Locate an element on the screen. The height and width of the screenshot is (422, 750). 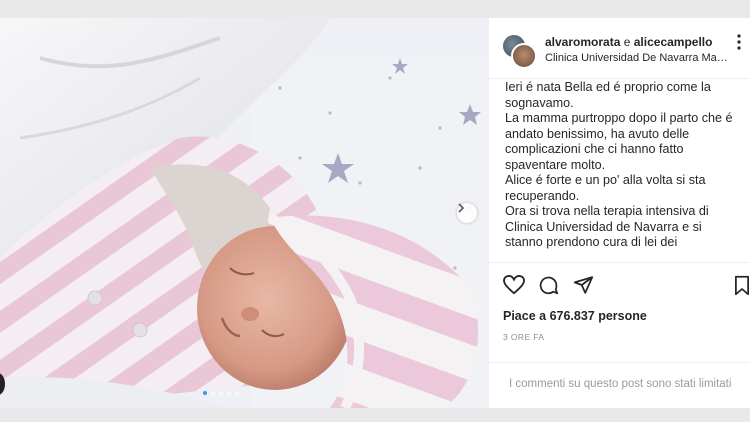
username-link: alvaromorata is located at coordinates (582, 42).